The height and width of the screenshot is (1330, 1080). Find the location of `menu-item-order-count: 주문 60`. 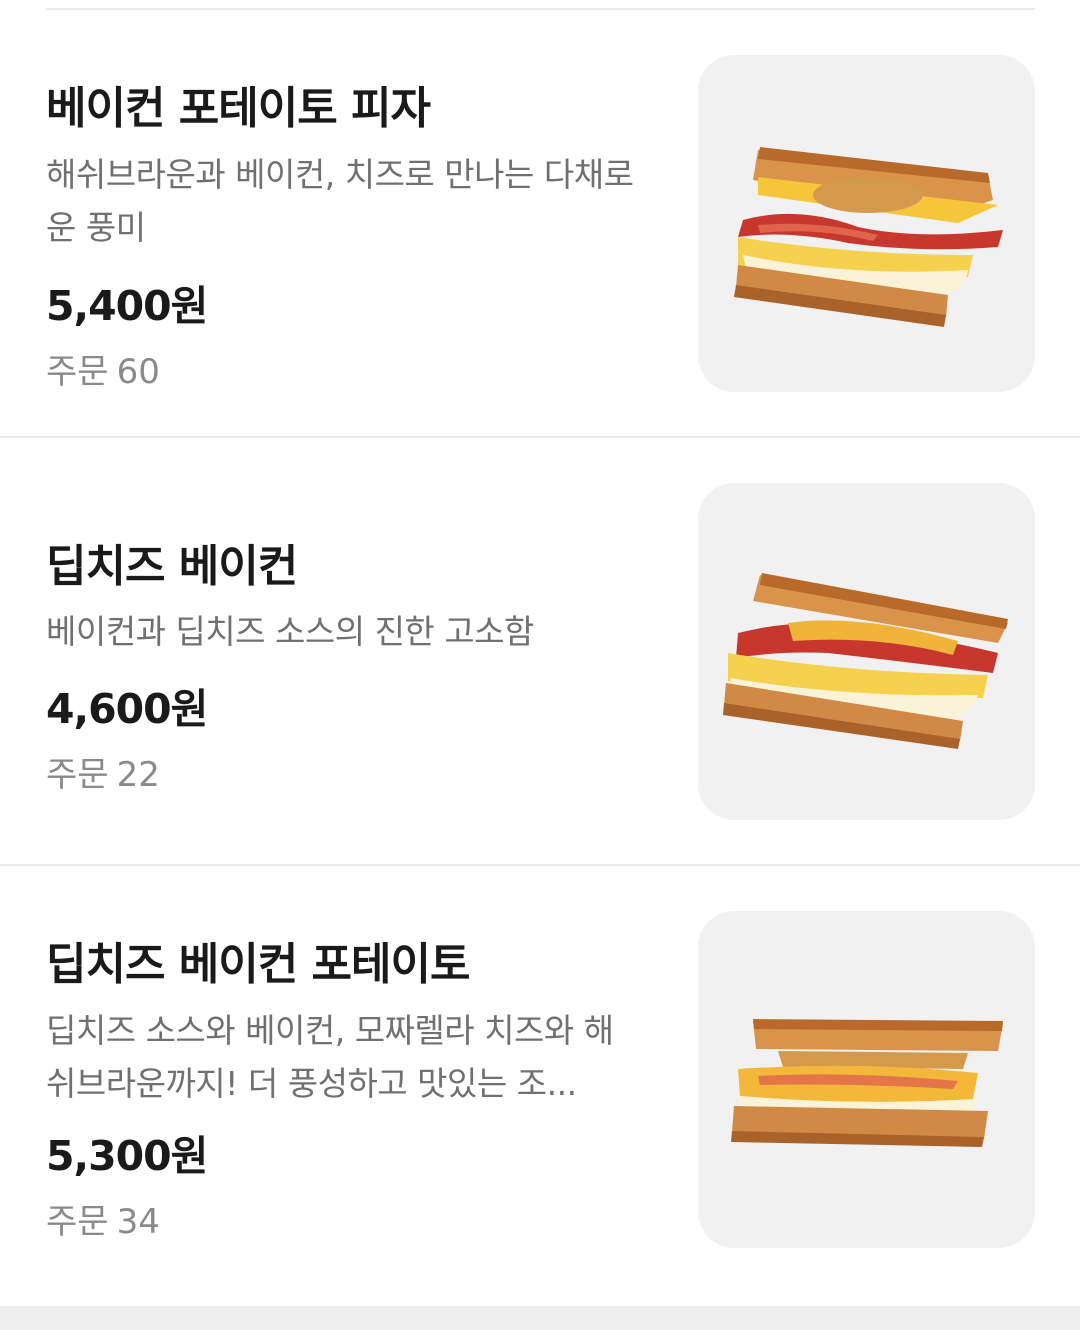

menu-item-order-count: 주문 60 is located at coordinates (103, 368).